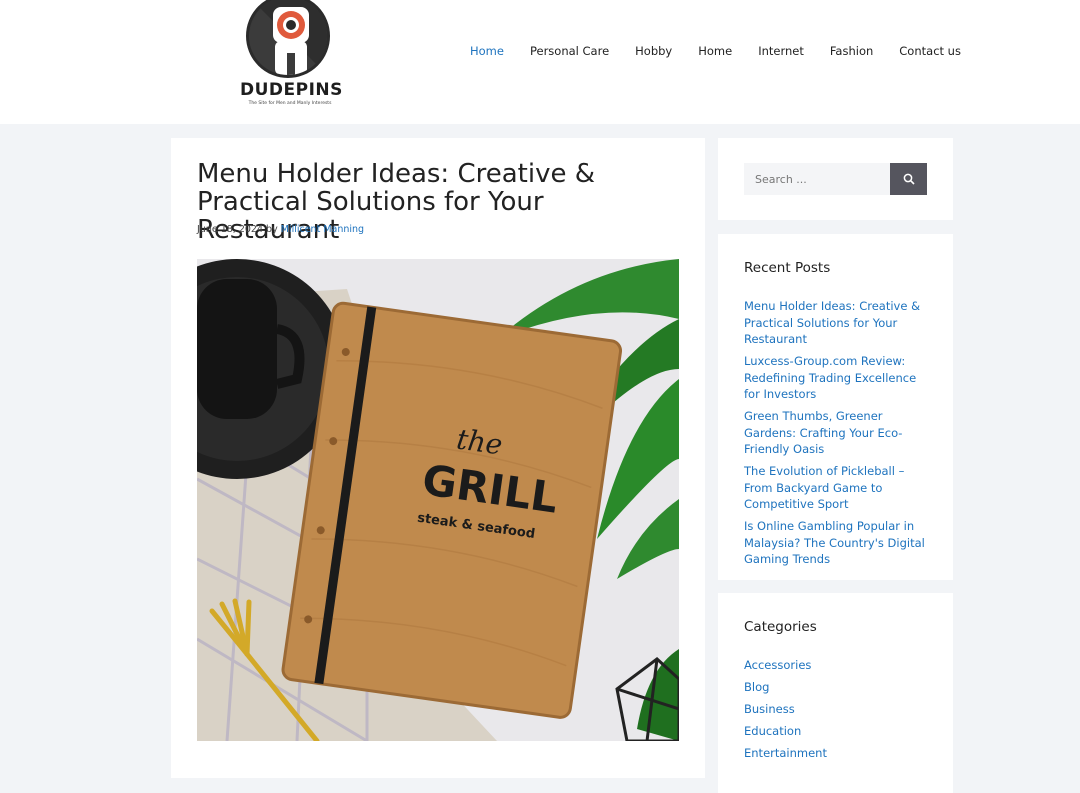  I want to click on search-input, so click(817, 179).